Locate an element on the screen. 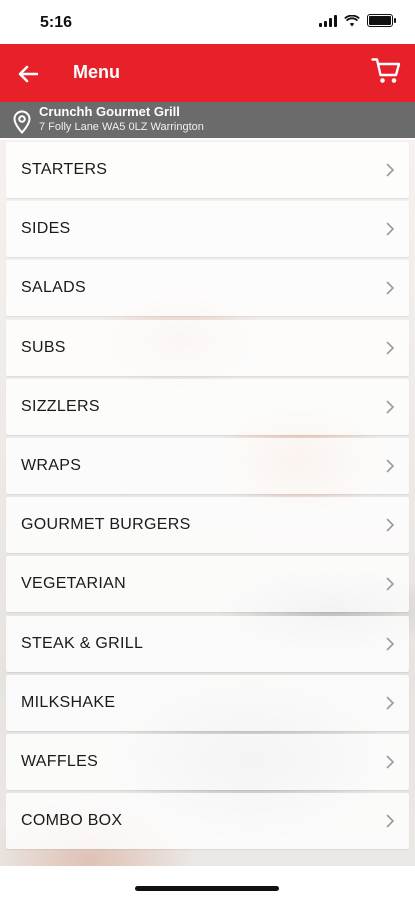 This screenshot has width=415, height=900. menu-item-label: COMBO BOX is located at coordinates (72, 821).